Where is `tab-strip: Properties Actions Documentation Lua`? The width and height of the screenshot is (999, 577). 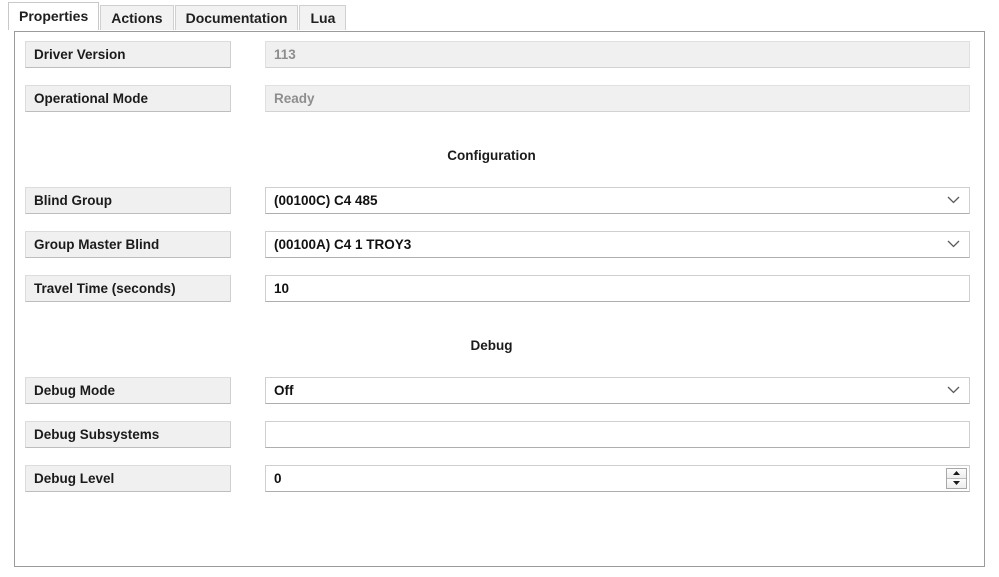 tab-strip: Properties Actions Documentation Lua is located at coordinates (499, 15).